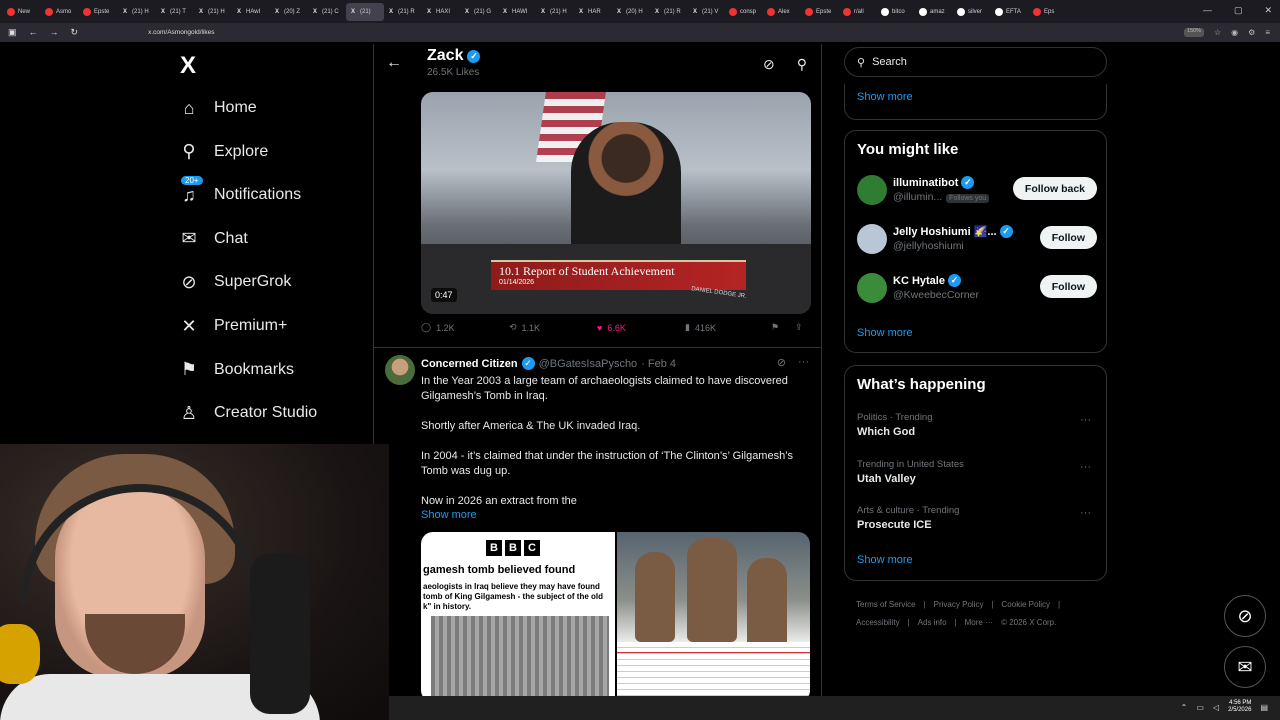  What do you see at coordinates (289, 12) in the screenshot?
I see `browser-tab: X (20) Z` at bounding box center [289, 12].